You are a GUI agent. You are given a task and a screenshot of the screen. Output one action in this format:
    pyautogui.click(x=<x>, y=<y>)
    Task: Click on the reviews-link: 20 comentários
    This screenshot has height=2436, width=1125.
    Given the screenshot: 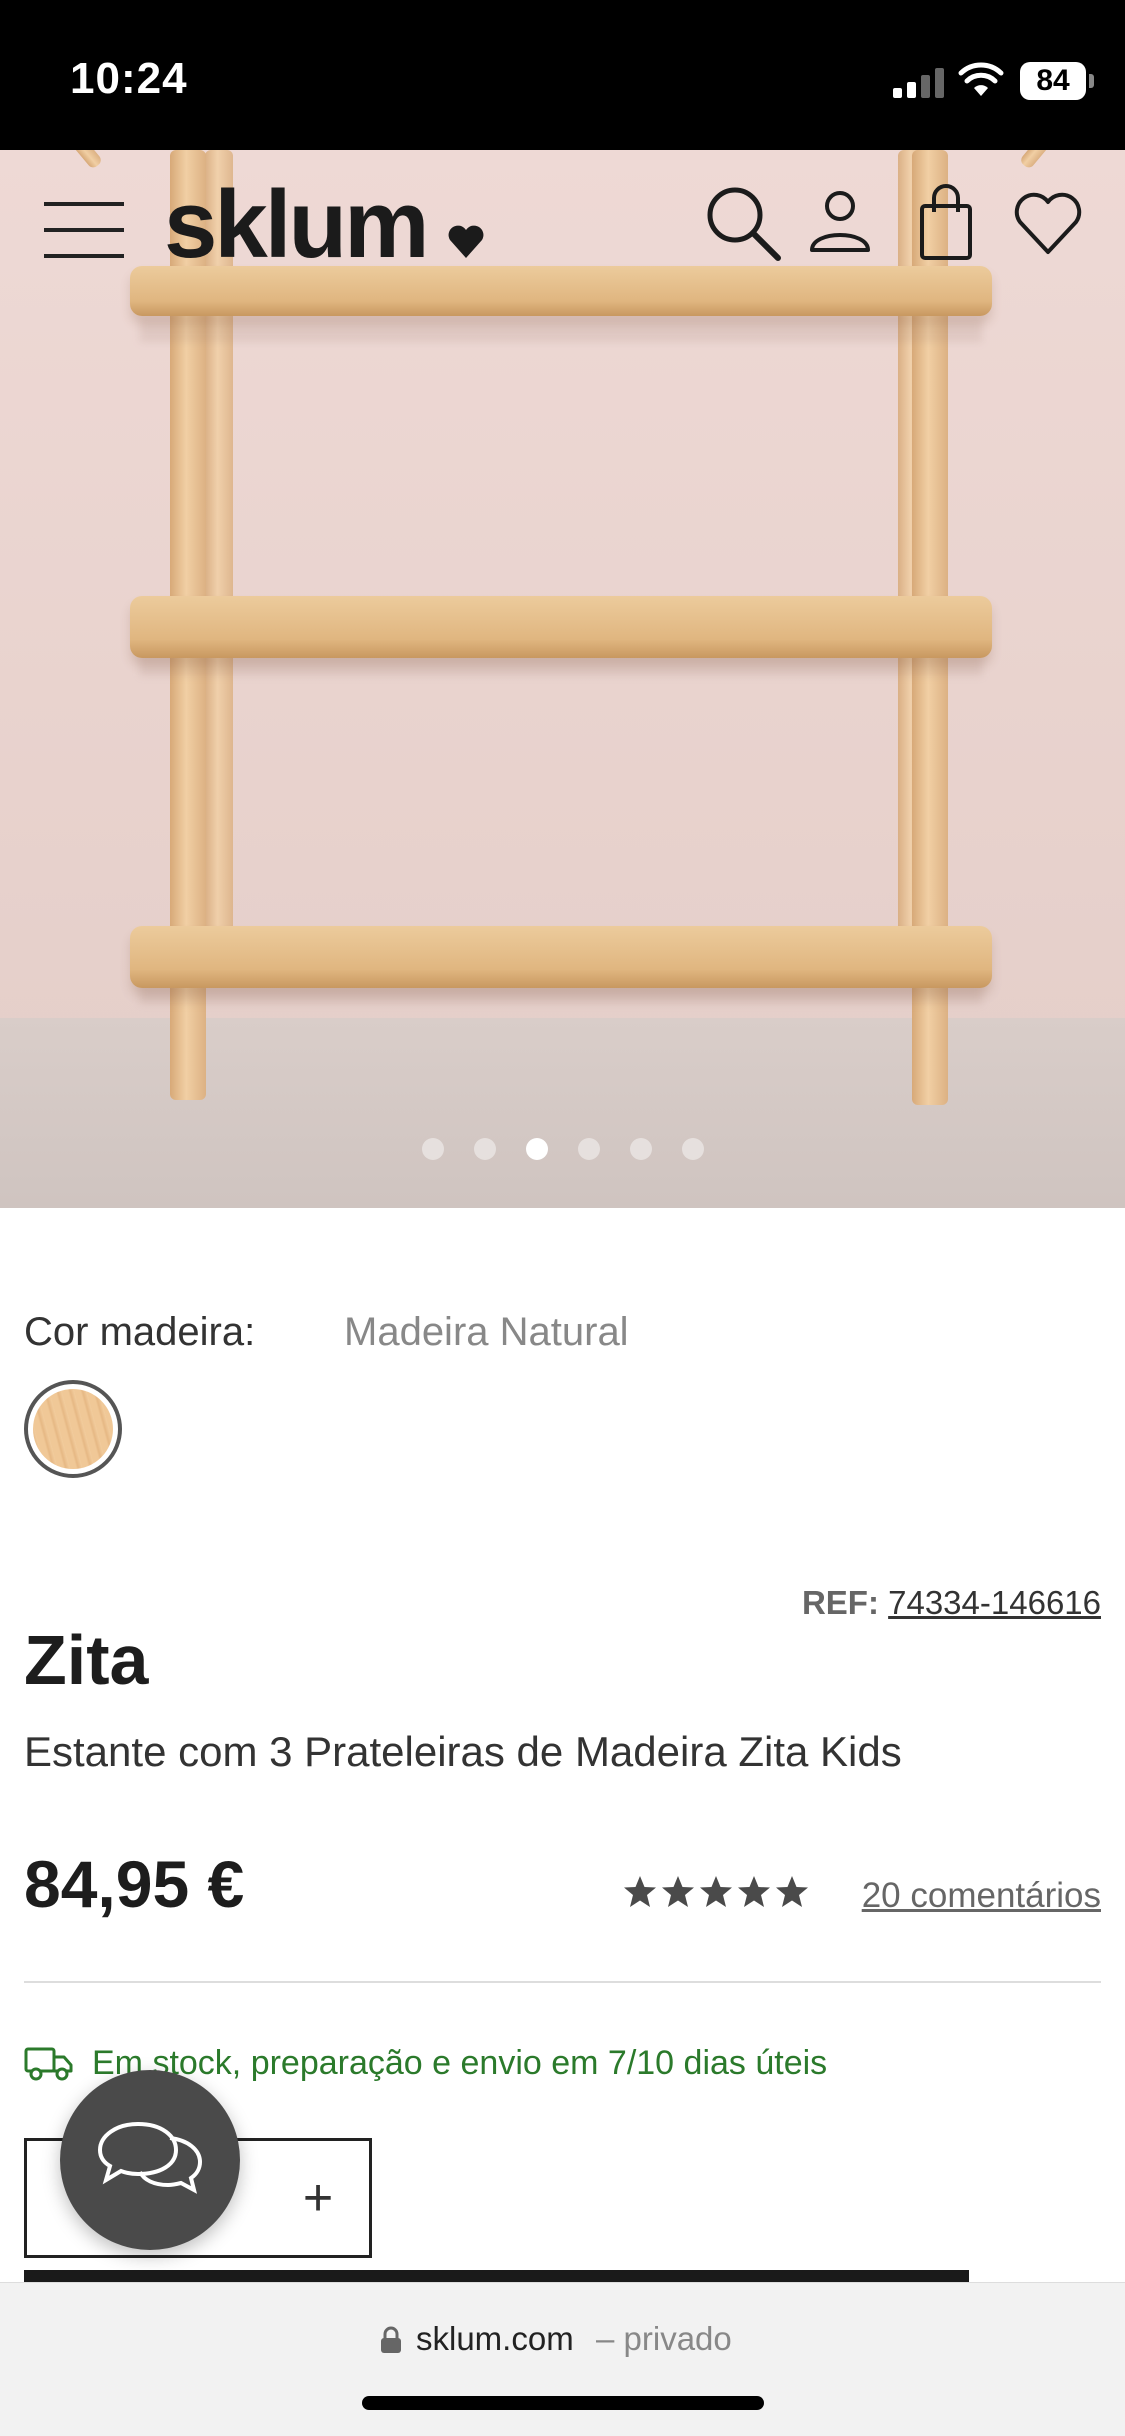 What is the action you would take?
    pyautogui.click(x=981, y=1896)
    